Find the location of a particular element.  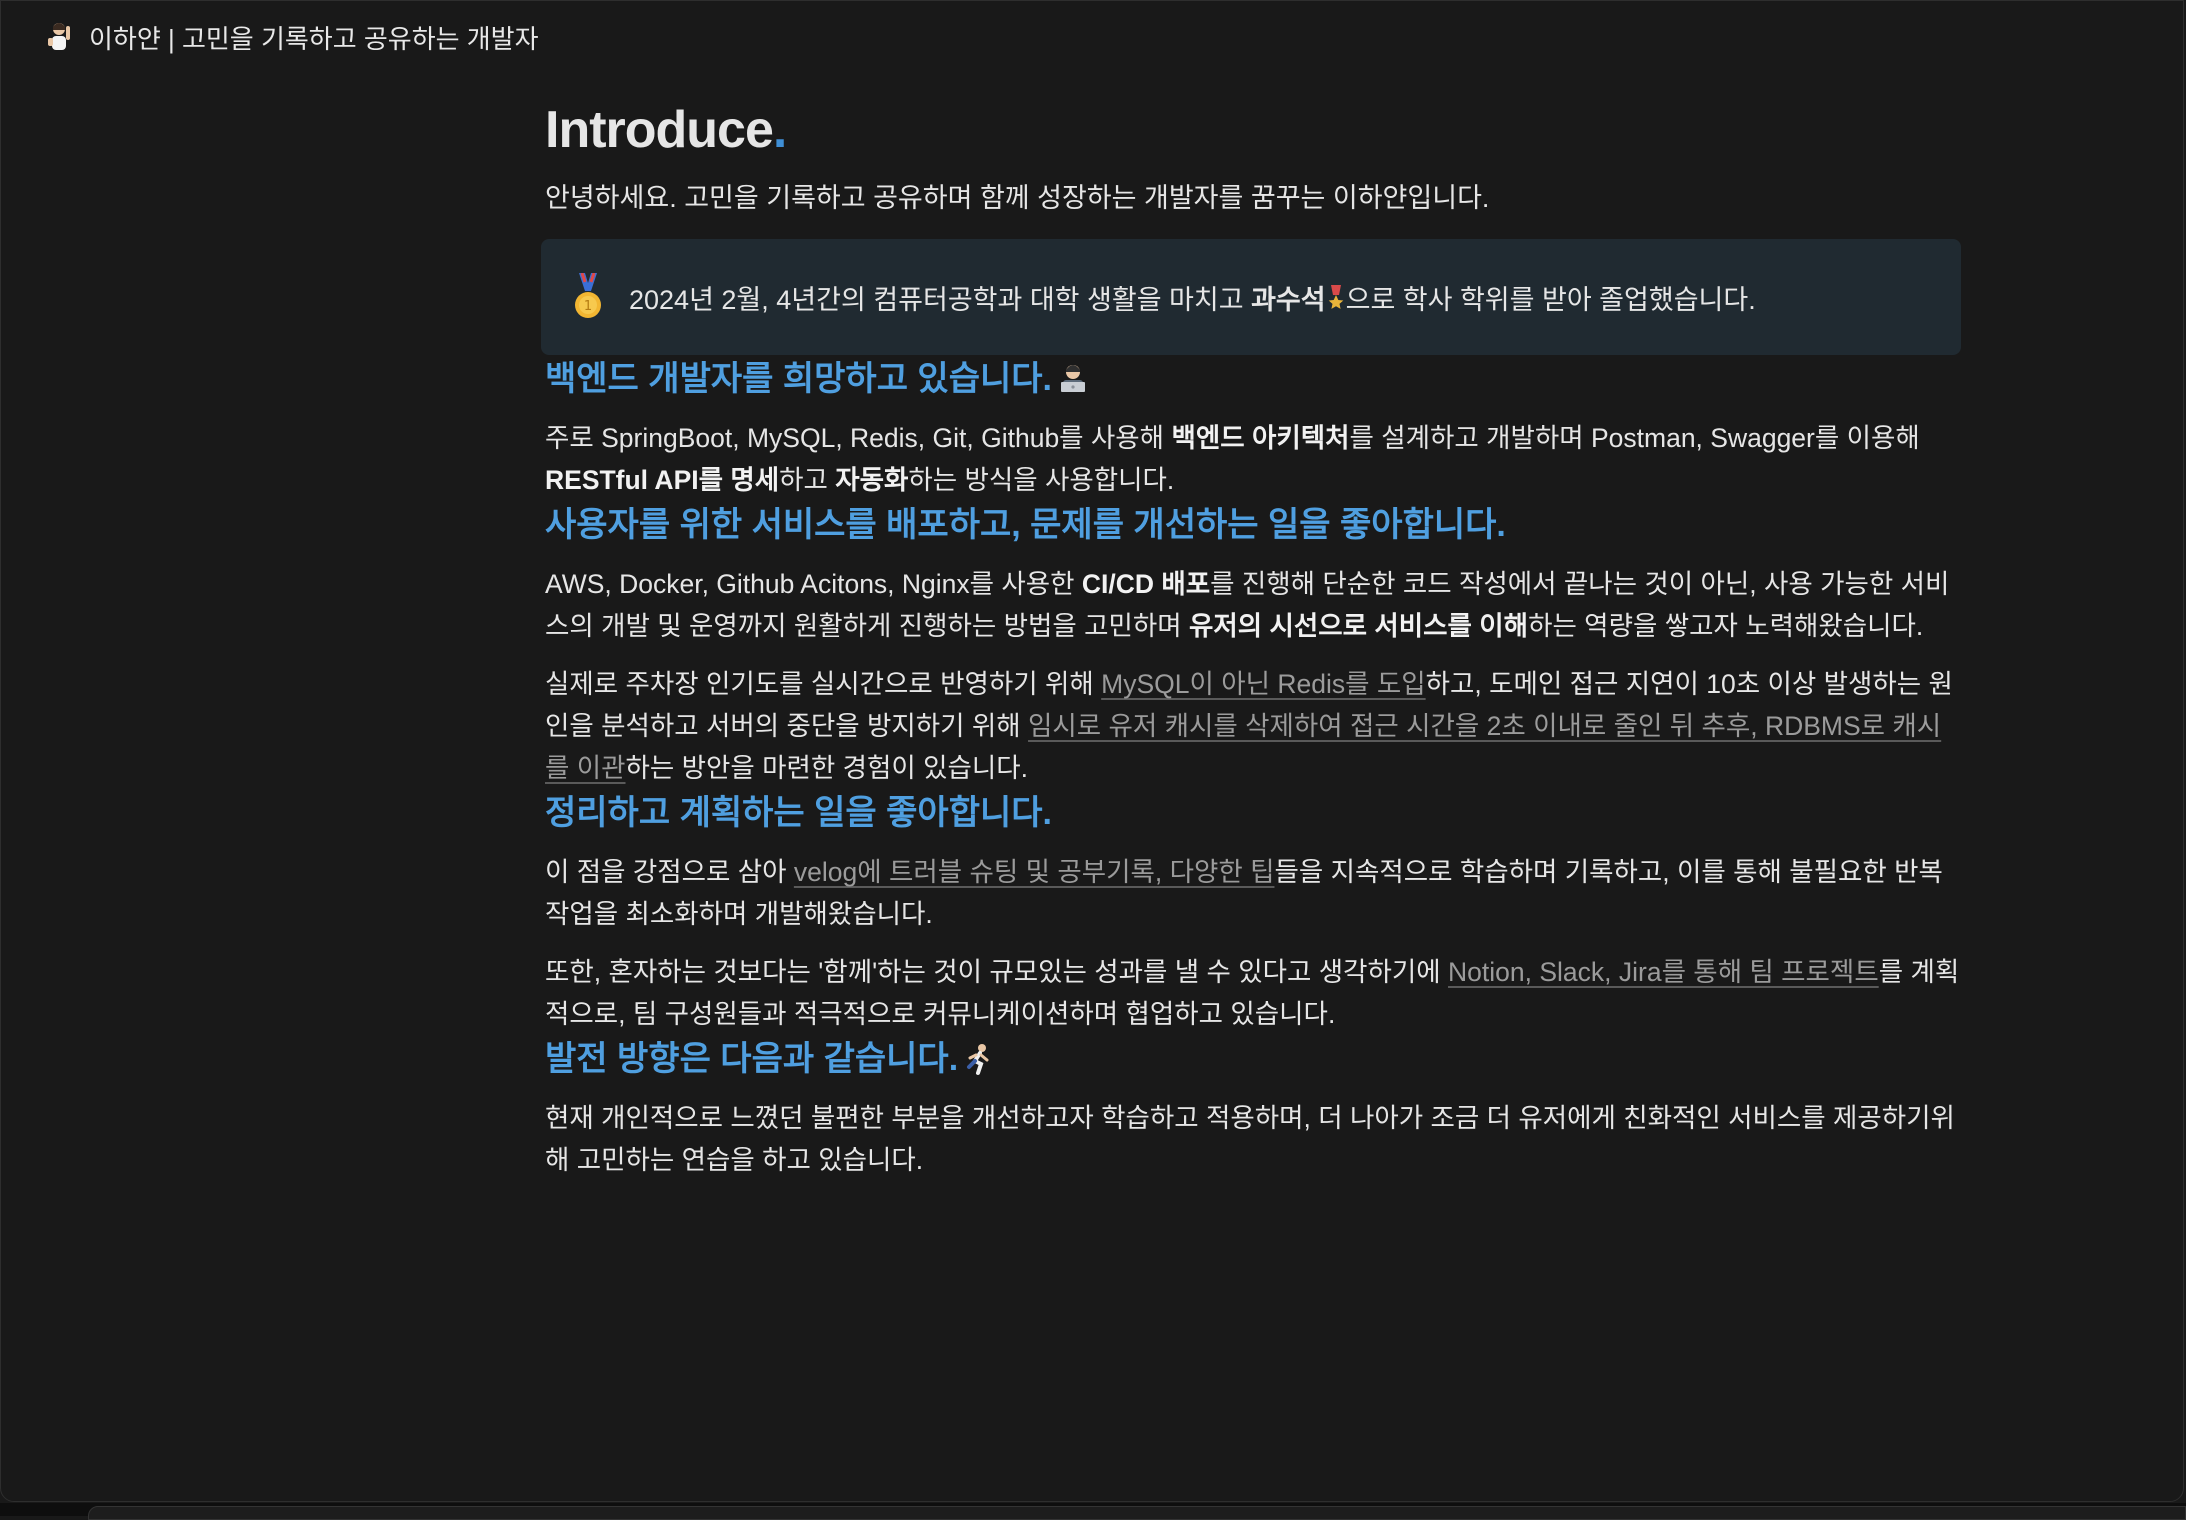

section-heading-backend: 백엔드 개발자를 희망하고 있습니다. is located at coordinates (1253, 379).